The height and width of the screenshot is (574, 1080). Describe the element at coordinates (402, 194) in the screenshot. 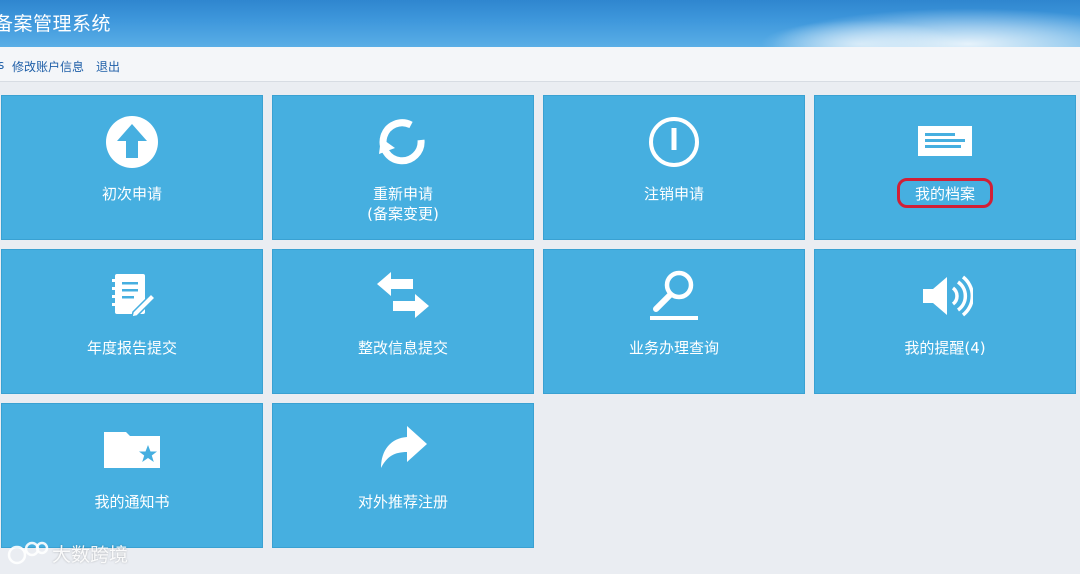

I see `tile-label: 重新申请` at that location.